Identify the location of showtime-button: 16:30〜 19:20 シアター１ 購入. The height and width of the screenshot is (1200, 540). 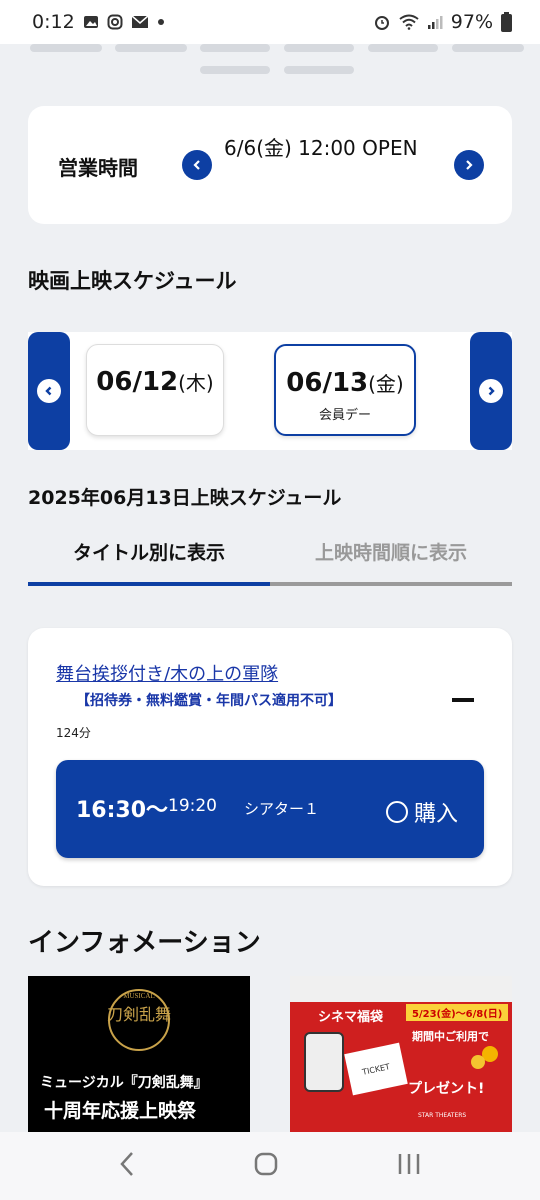
(270, 809).